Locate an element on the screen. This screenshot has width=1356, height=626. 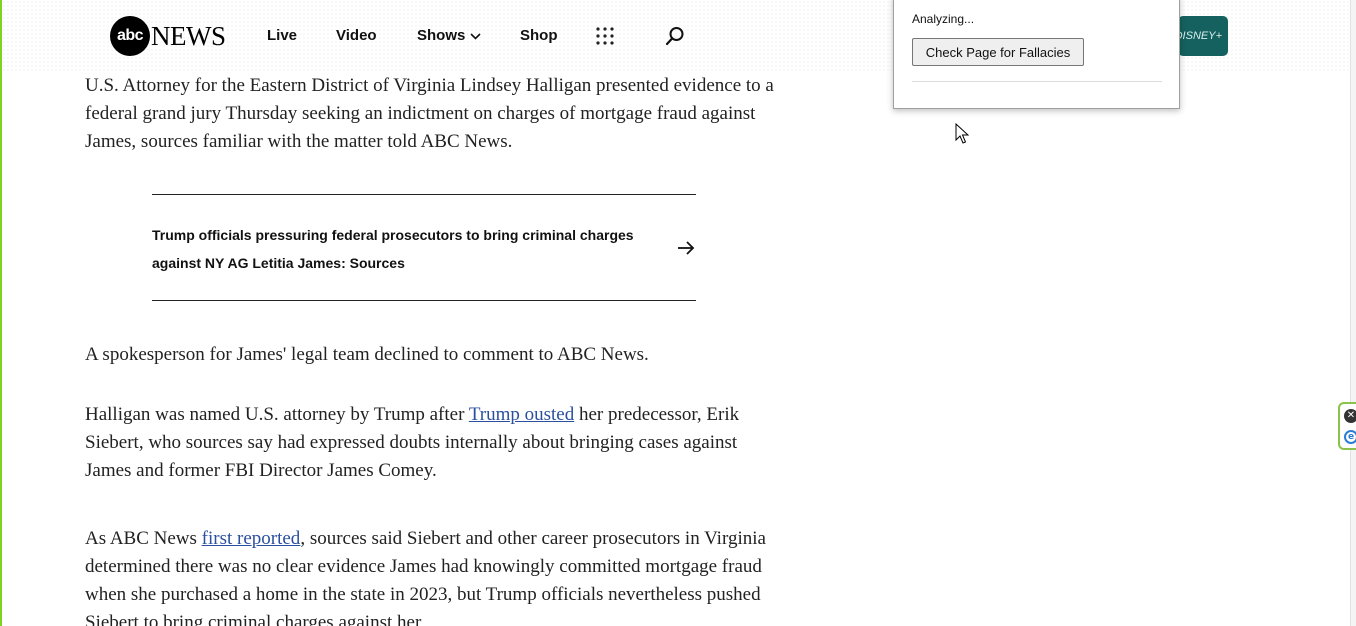
first-reported-link: first reported is located at coordinates (251, 538).